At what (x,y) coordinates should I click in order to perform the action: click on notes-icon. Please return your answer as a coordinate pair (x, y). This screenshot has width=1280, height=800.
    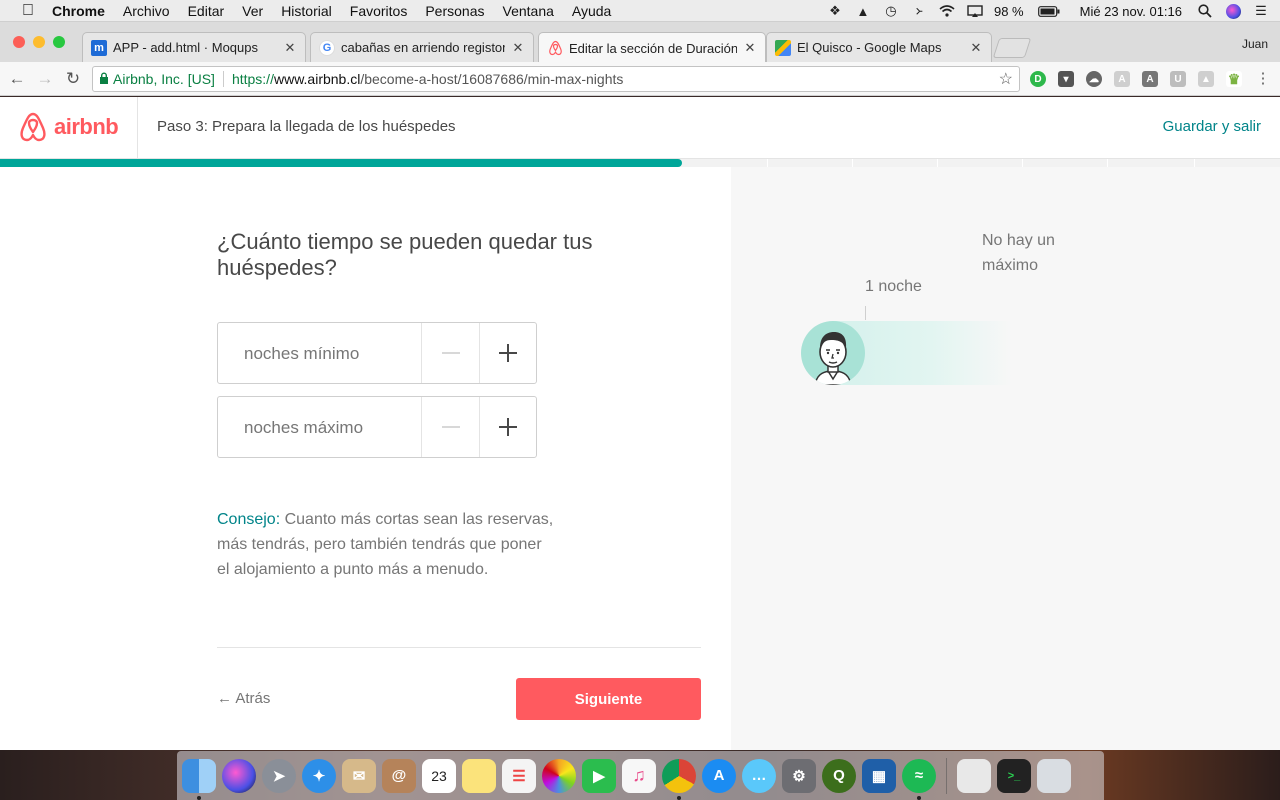
    Looking at the image, I should click on (479, 775).